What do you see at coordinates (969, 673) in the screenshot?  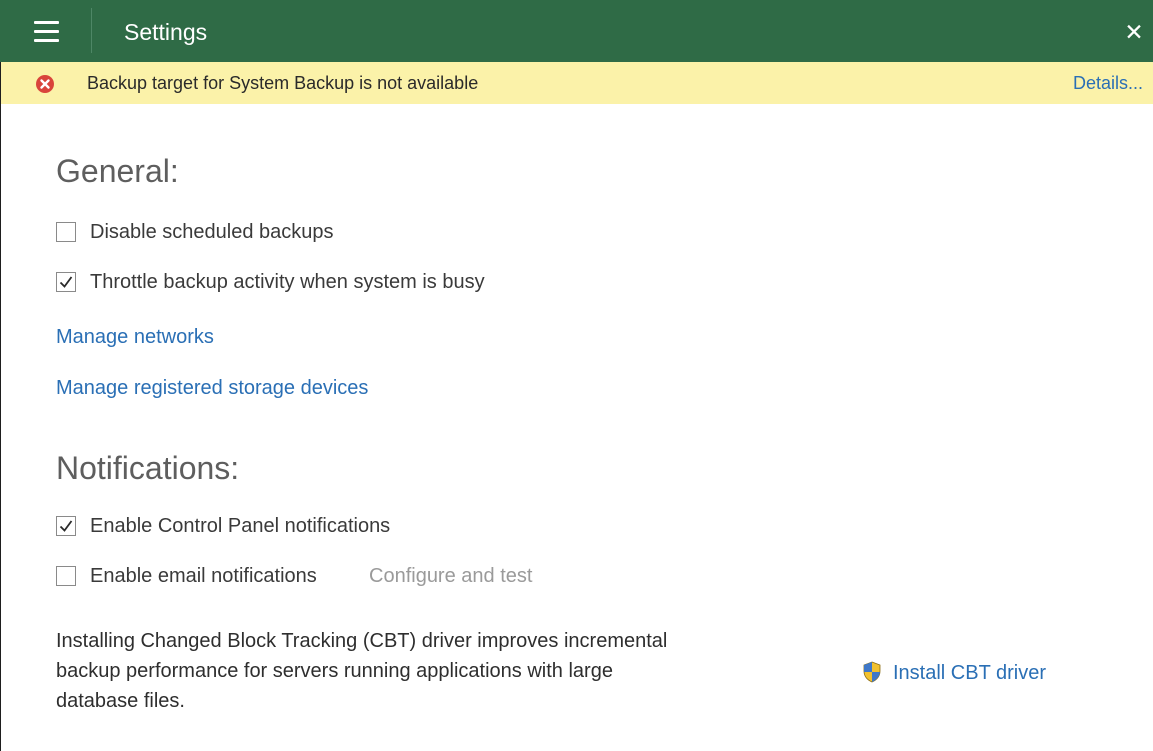 I see `install-cbt-driver-link: Install CBT driver` at bounding box center [969, 673].